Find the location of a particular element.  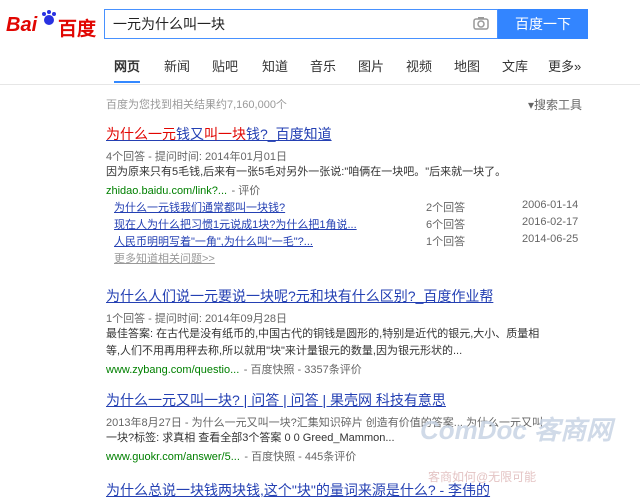

search-box is located at coordinates (301, 24).